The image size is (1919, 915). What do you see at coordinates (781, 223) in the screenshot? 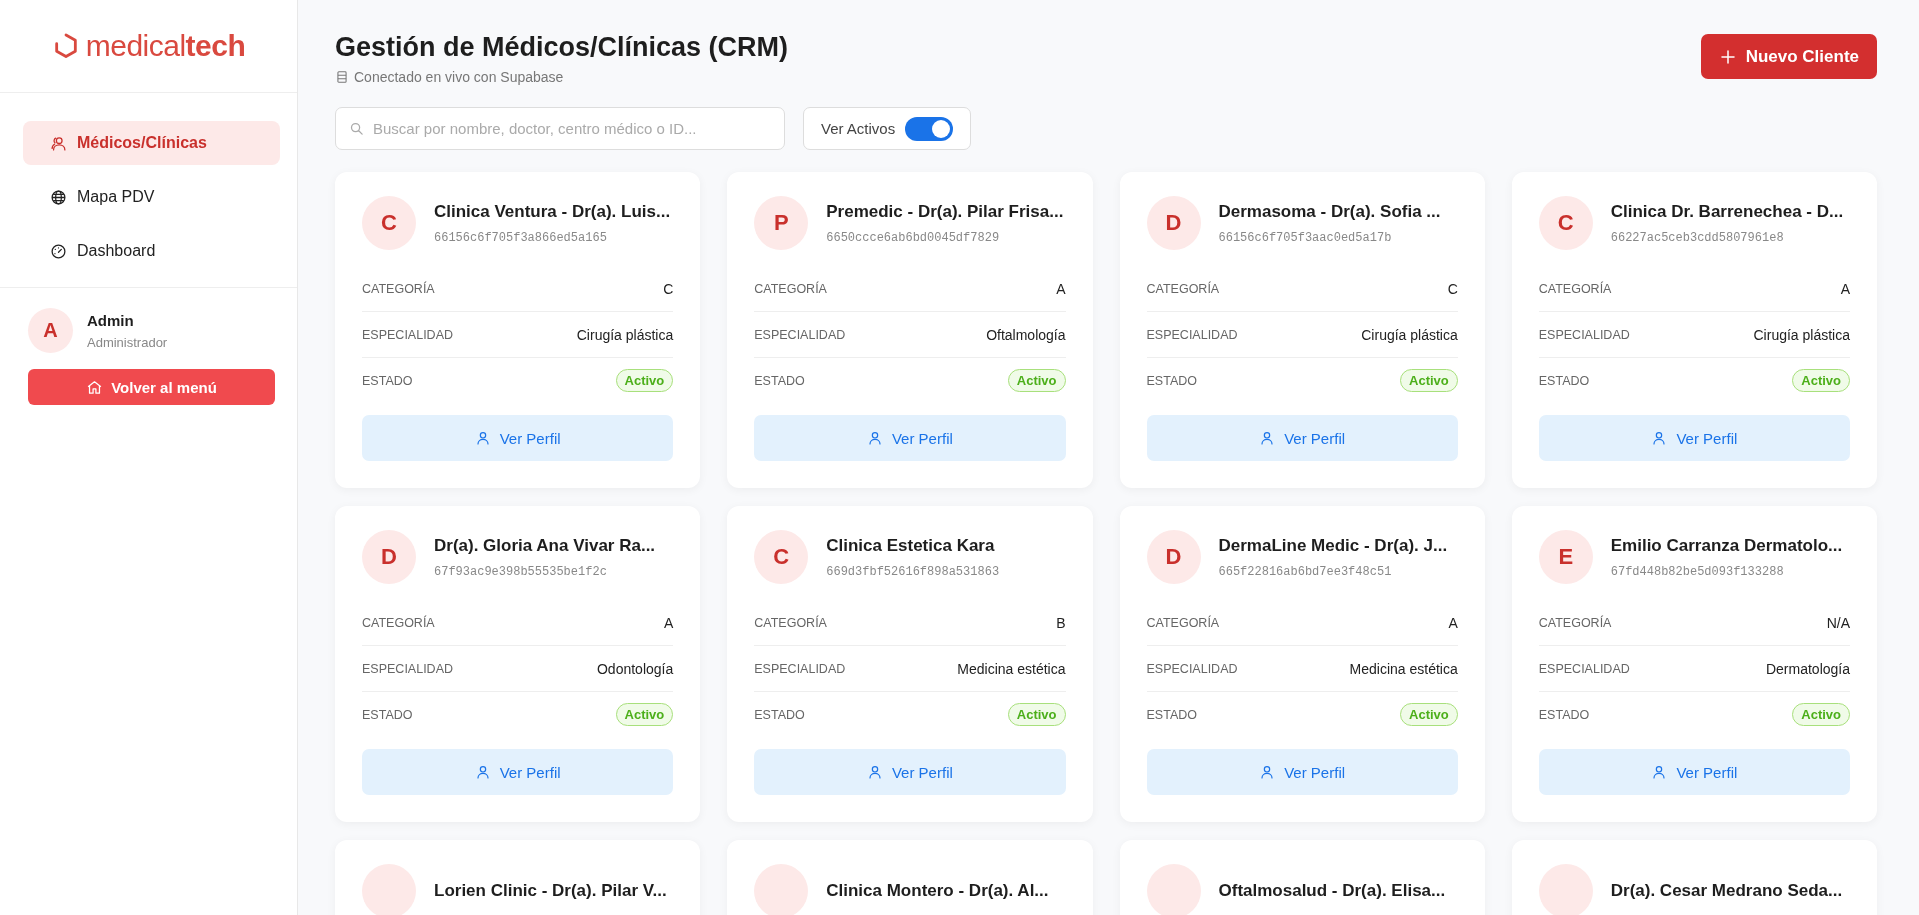
I see `initial-avatar: P` at bounding box center [781, 223].